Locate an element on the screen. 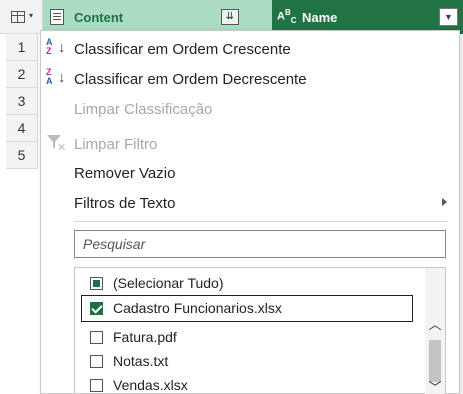 This screenshot has height=394, width=463. list-scrollbar: ︿ ﹀ is located at coordinates (435, 331).